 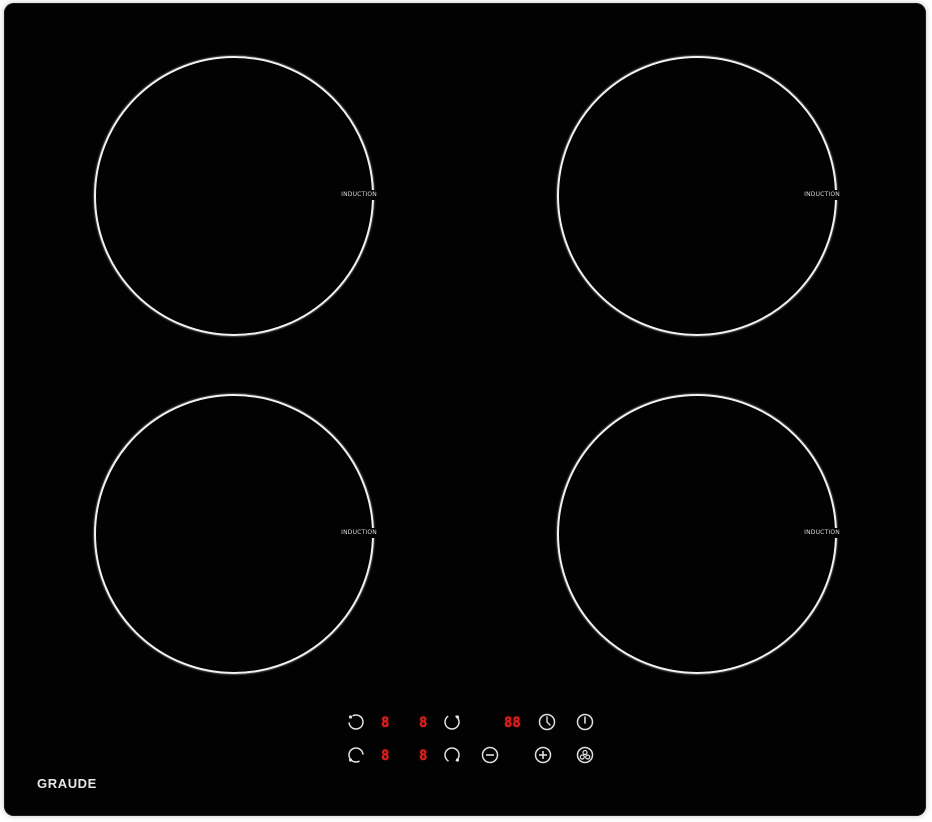 What do you see at coordinates (512, 723) in the screenshot?
I see `timer-display: 88` at bounding box center [512, 723].